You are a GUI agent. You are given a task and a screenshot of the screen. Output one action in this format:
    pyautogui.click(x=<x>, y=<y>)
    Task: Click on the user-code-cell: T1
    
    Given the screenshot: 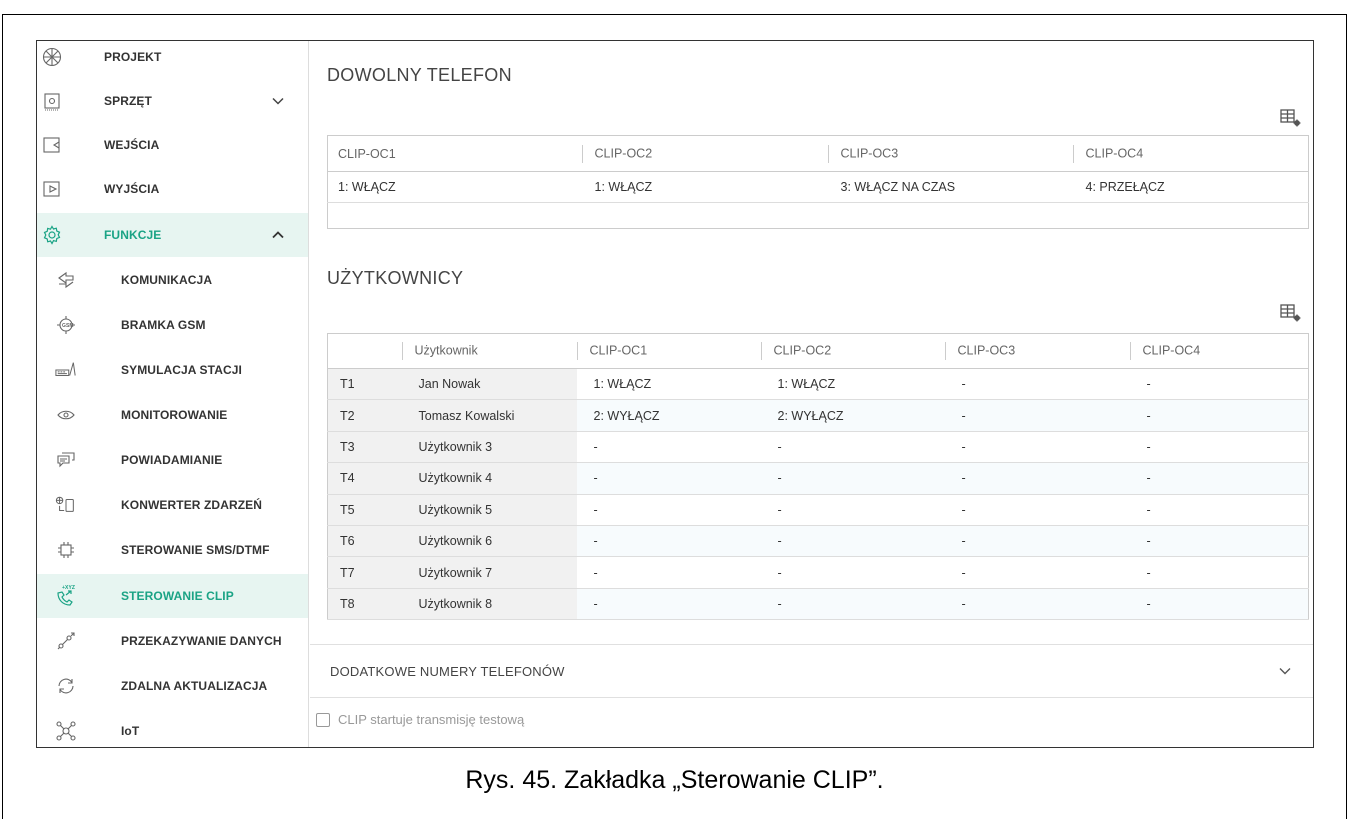 What is the action you would take?
    pyautogui.click(x=364, y=384)
    